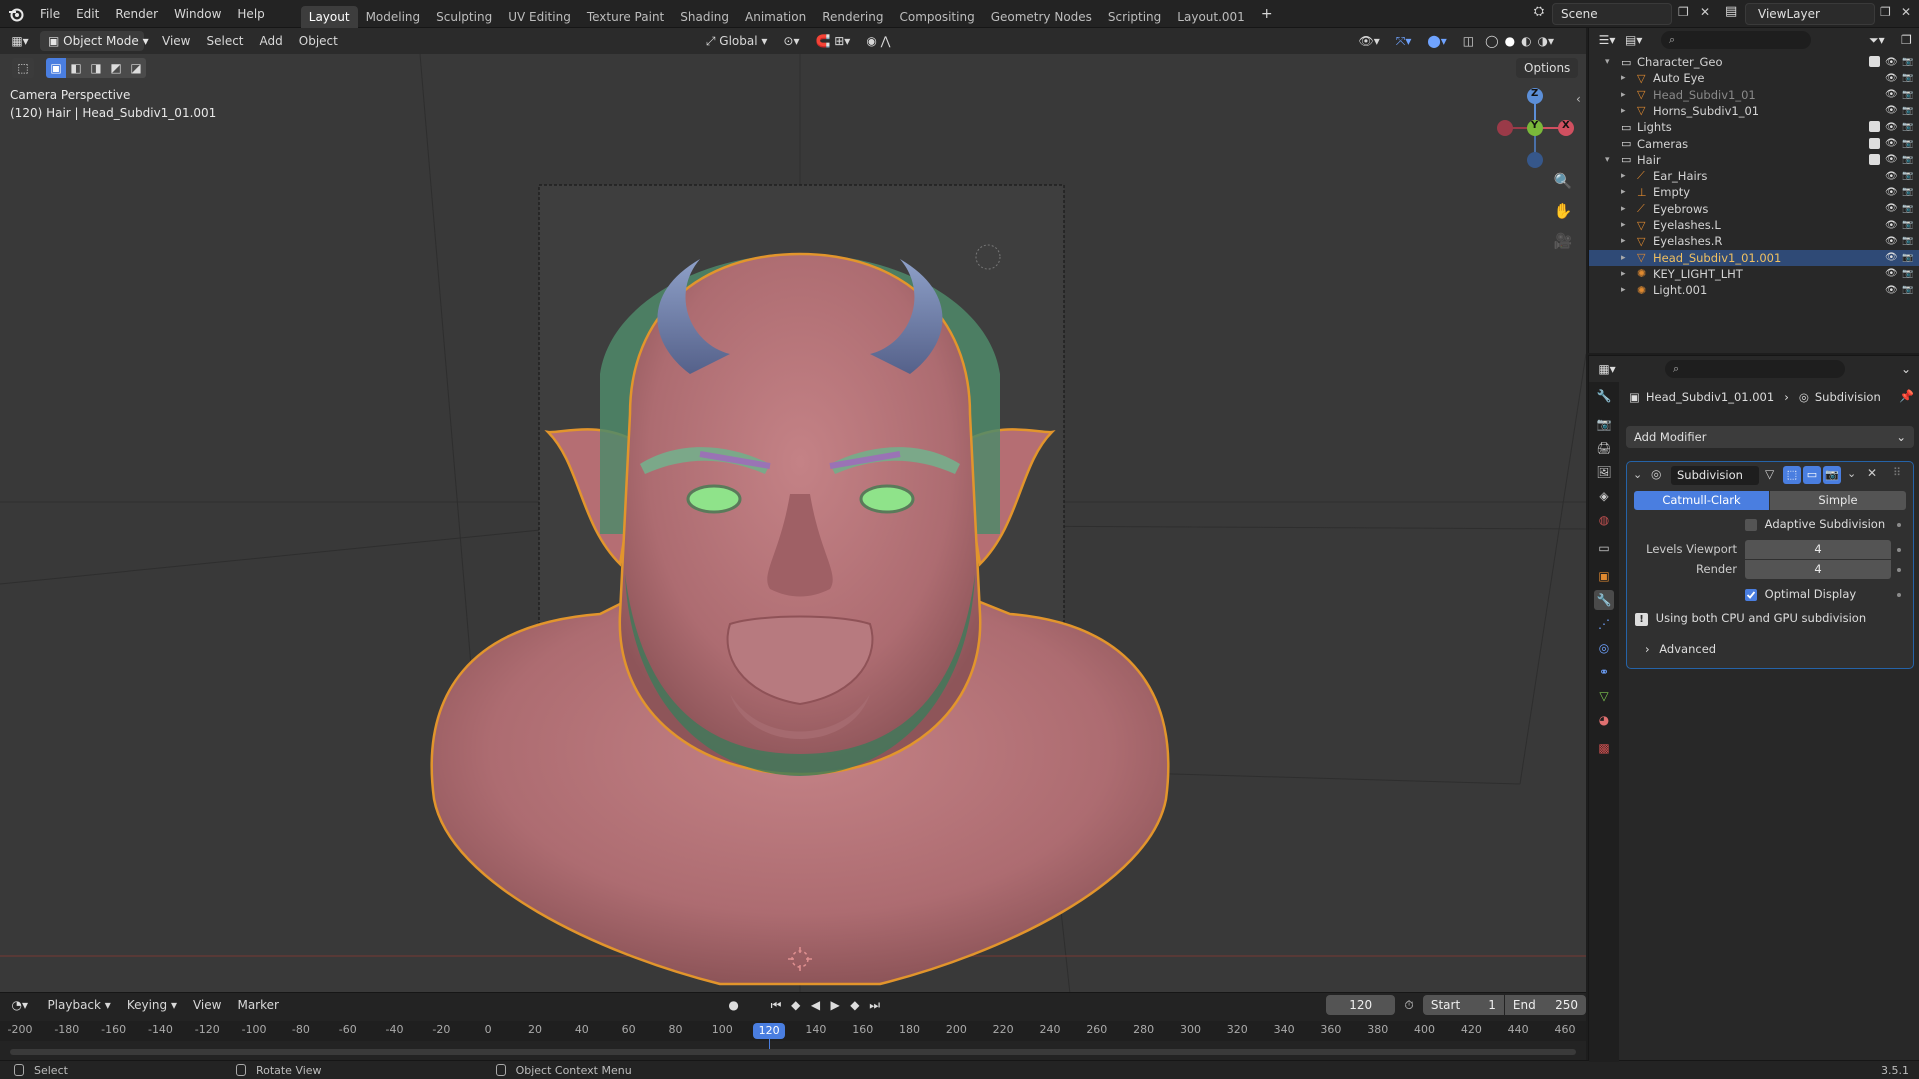 The height and width of the screenshot is (1079, 1919). I want to click on keying-menu: Keying ▾, so click(152, 1005).